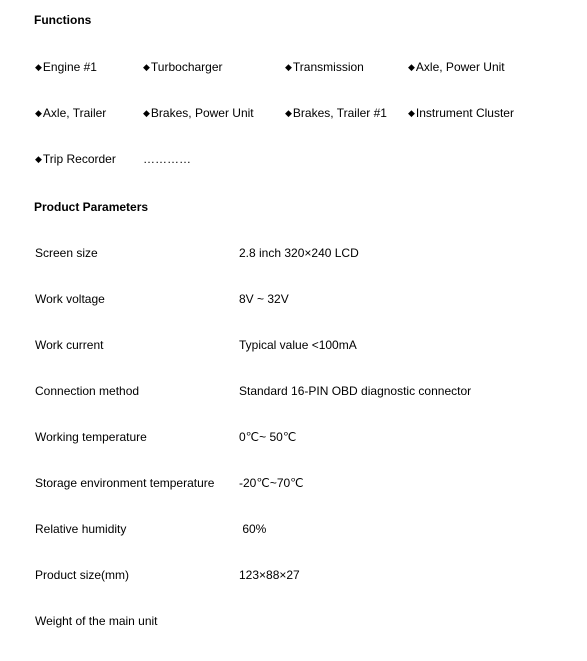  I want to click on function-item: ◆Transmission, so click(324, 67).